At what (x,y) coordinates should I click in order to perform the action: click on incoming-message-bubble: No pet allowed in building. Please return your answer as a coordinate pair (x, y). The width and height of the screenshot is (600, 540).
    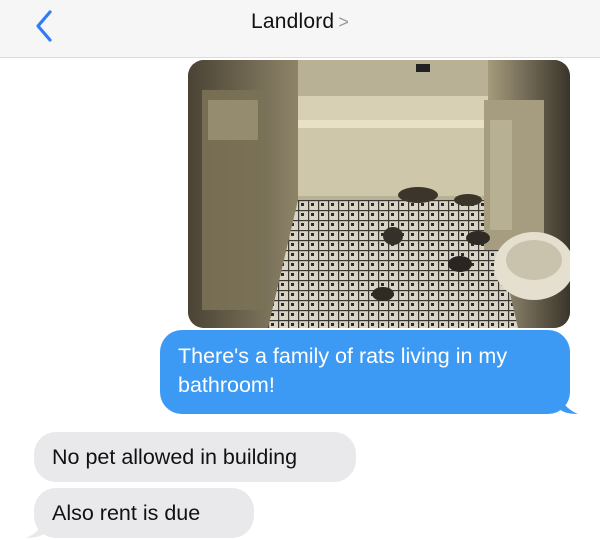
    Looking at the image, I should click on (195, 457).